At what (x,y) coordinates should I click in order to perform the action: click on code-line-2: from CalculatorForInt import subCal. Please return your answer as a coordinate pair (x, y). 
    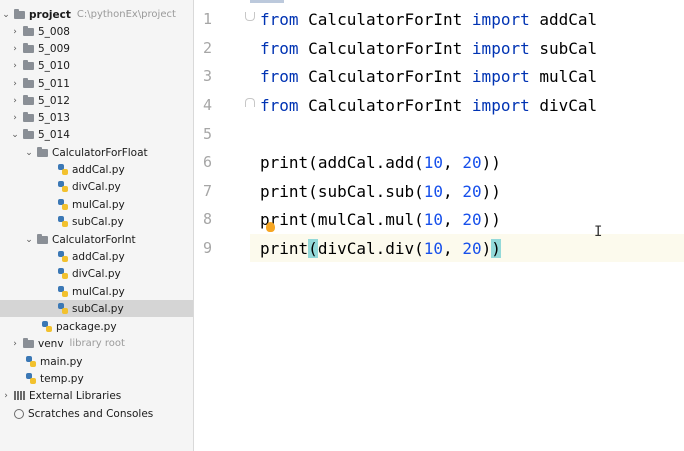
    Looking at the image, I should click on (428, 48).